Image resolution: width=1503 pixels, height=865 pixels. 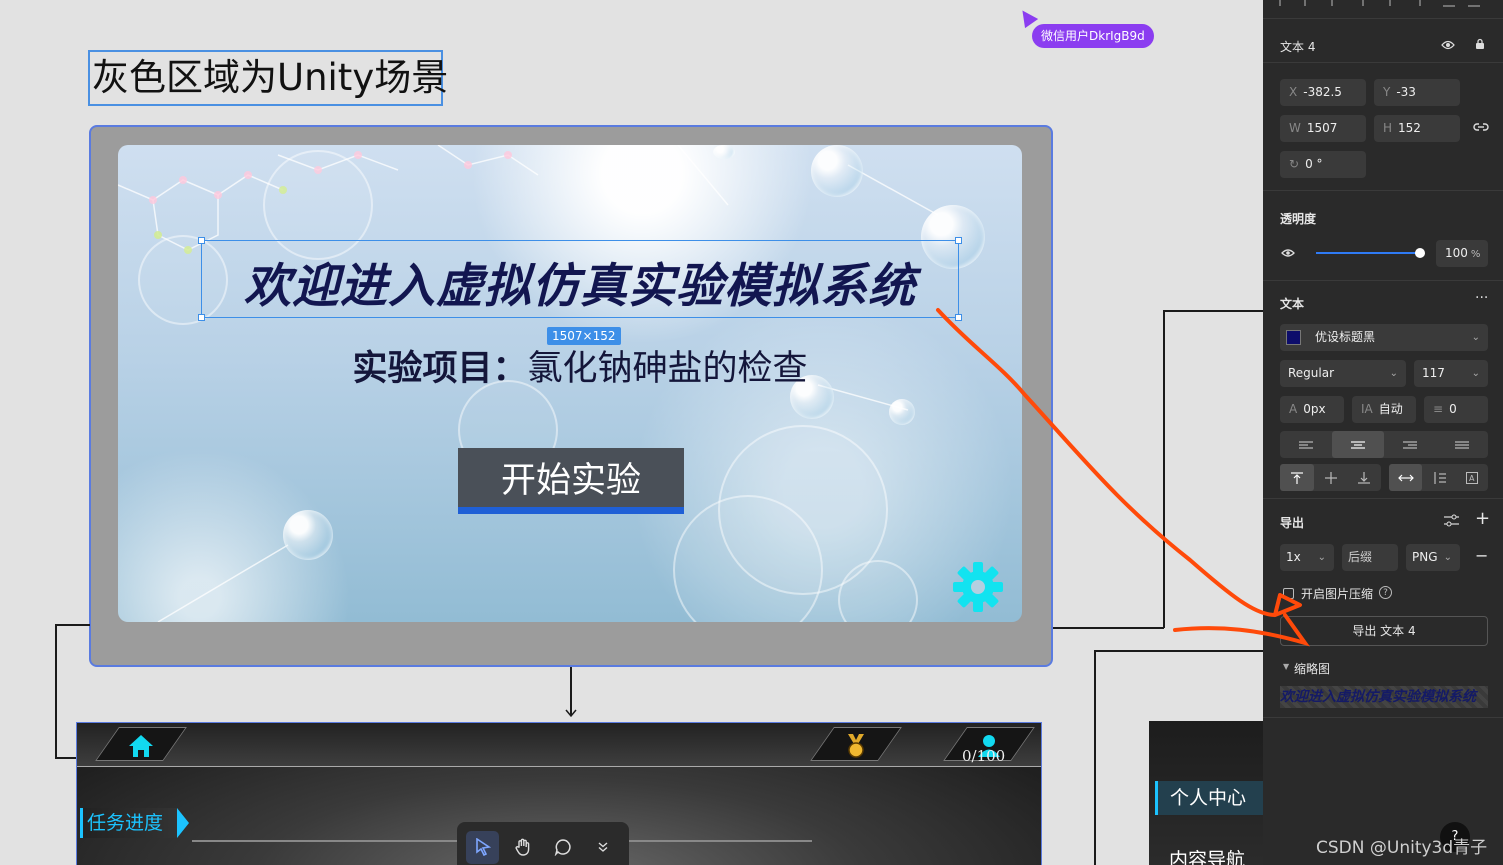 I want to click on export-settings-icon, so click(x=1451, y=521).